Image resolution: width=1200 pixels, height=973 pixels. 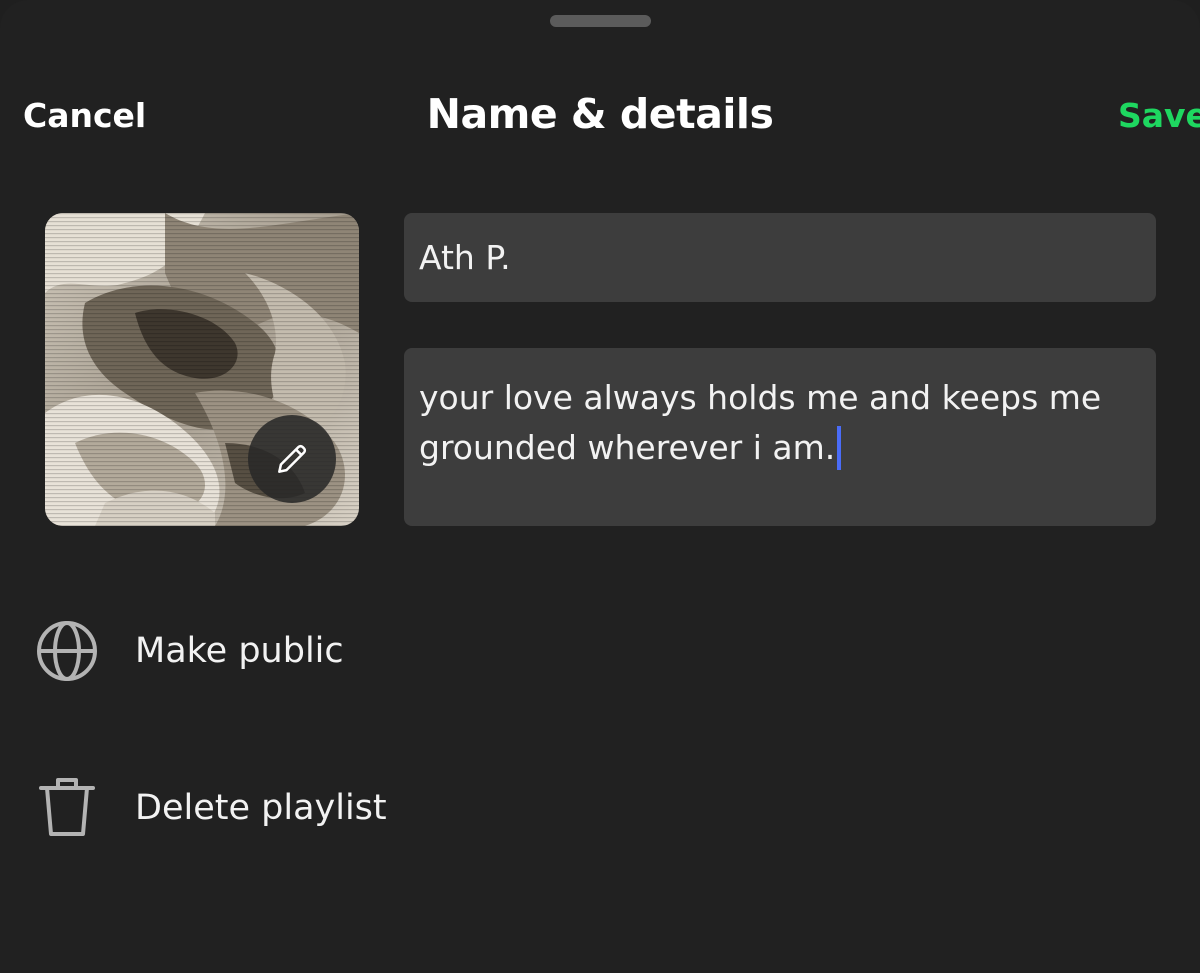 I want to click on playlist-cover-image, so click(x=202, y=369).